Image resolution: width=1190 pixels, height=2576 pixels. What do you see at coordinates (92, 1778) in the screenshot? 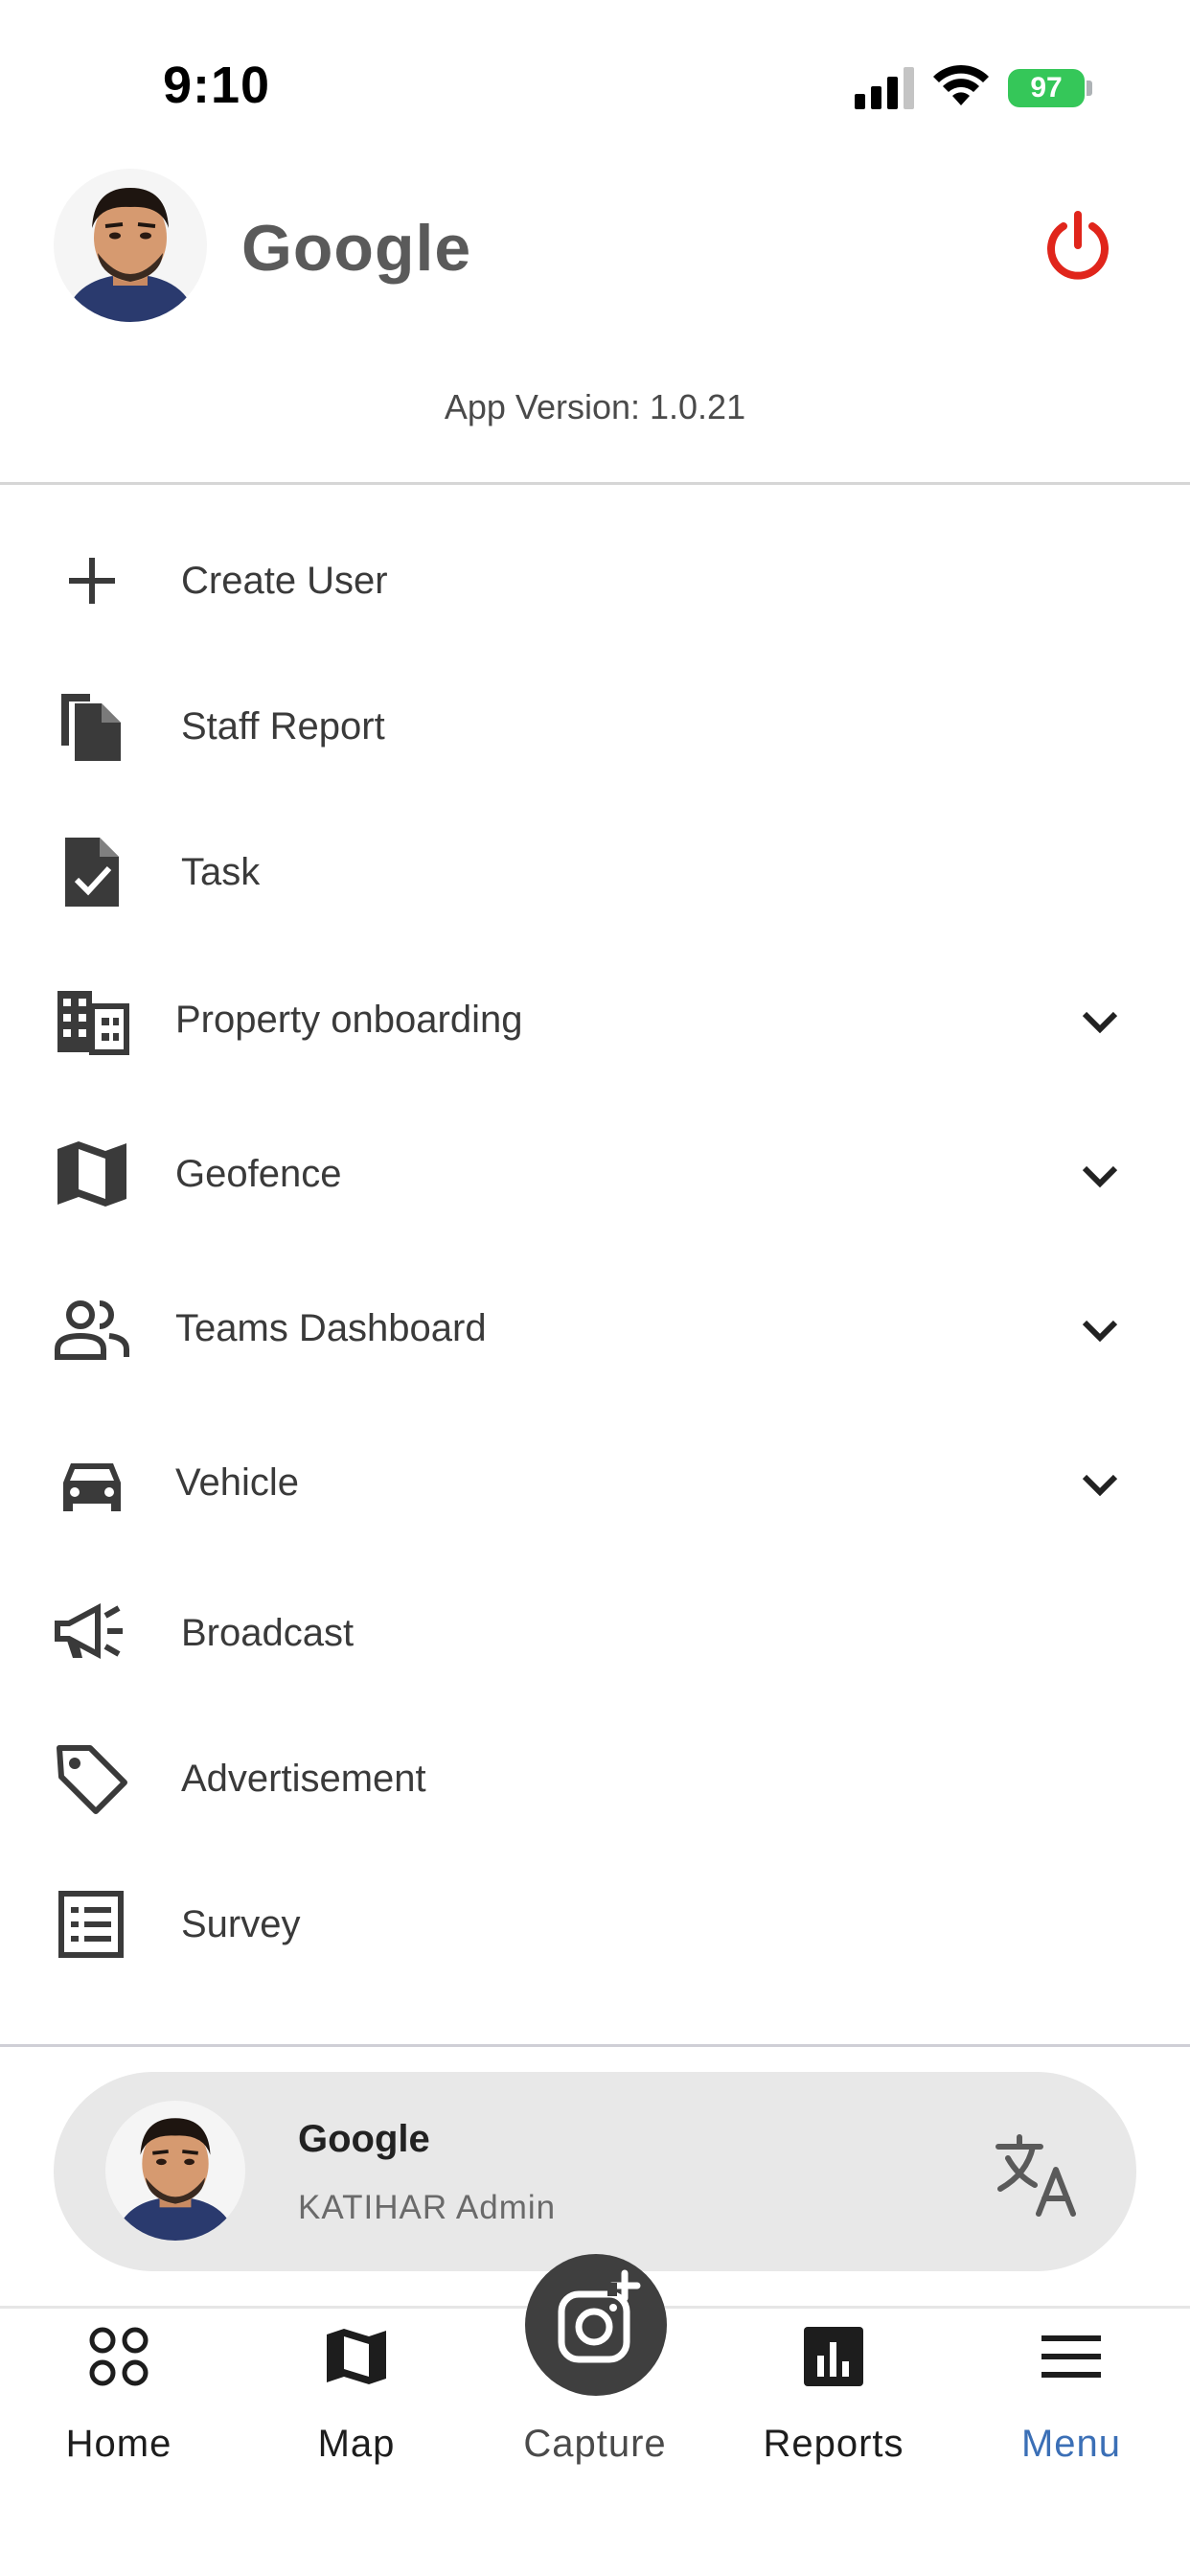
I see `tag-icon` at bounding box center [92, 1778].